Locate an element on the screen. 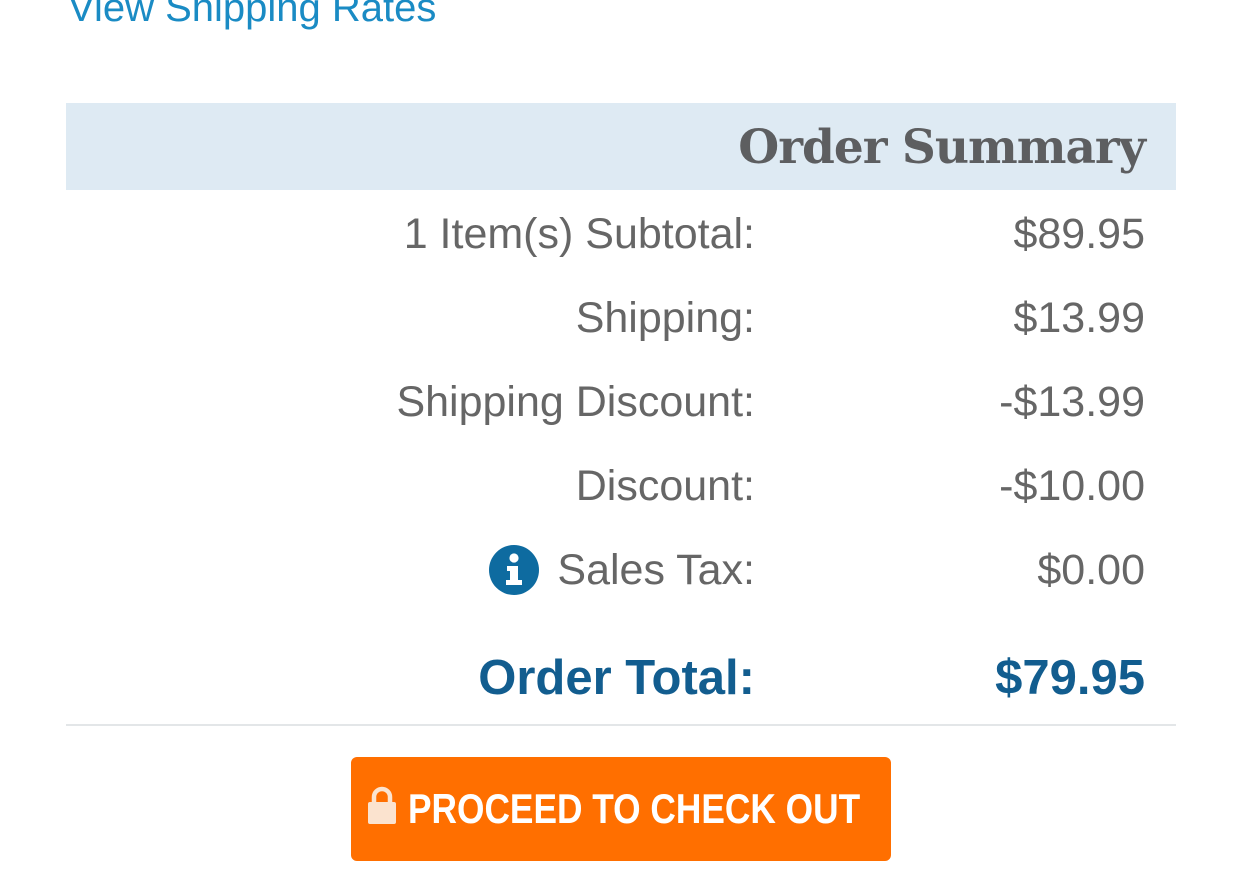 The image size is (1242, 879). discount-value: -$10.00 is located at coordinates (1072, 486).